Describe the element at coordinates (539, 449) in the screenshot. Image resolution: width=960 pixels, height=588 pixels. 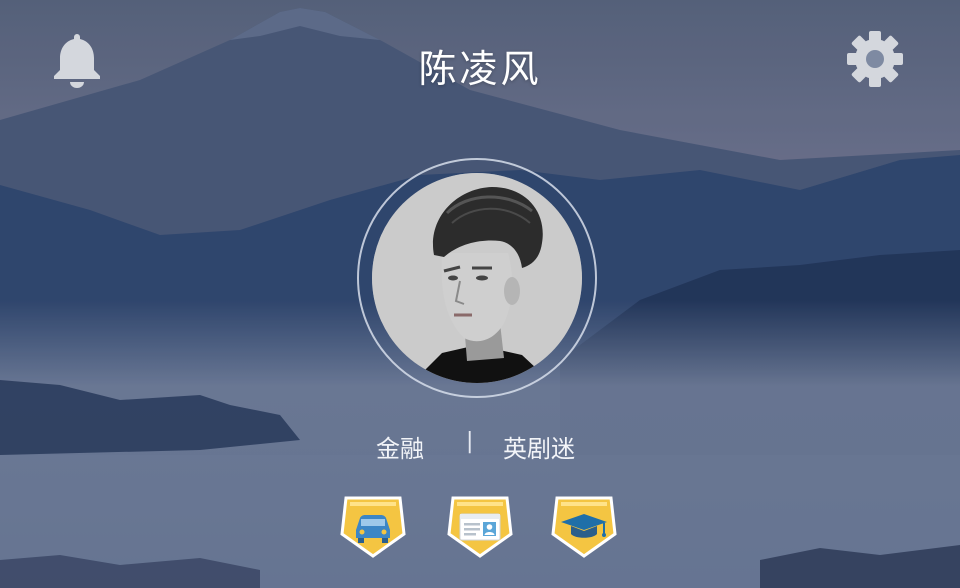
I see `tag-british-drama-fan: 英剧迷` at that location.